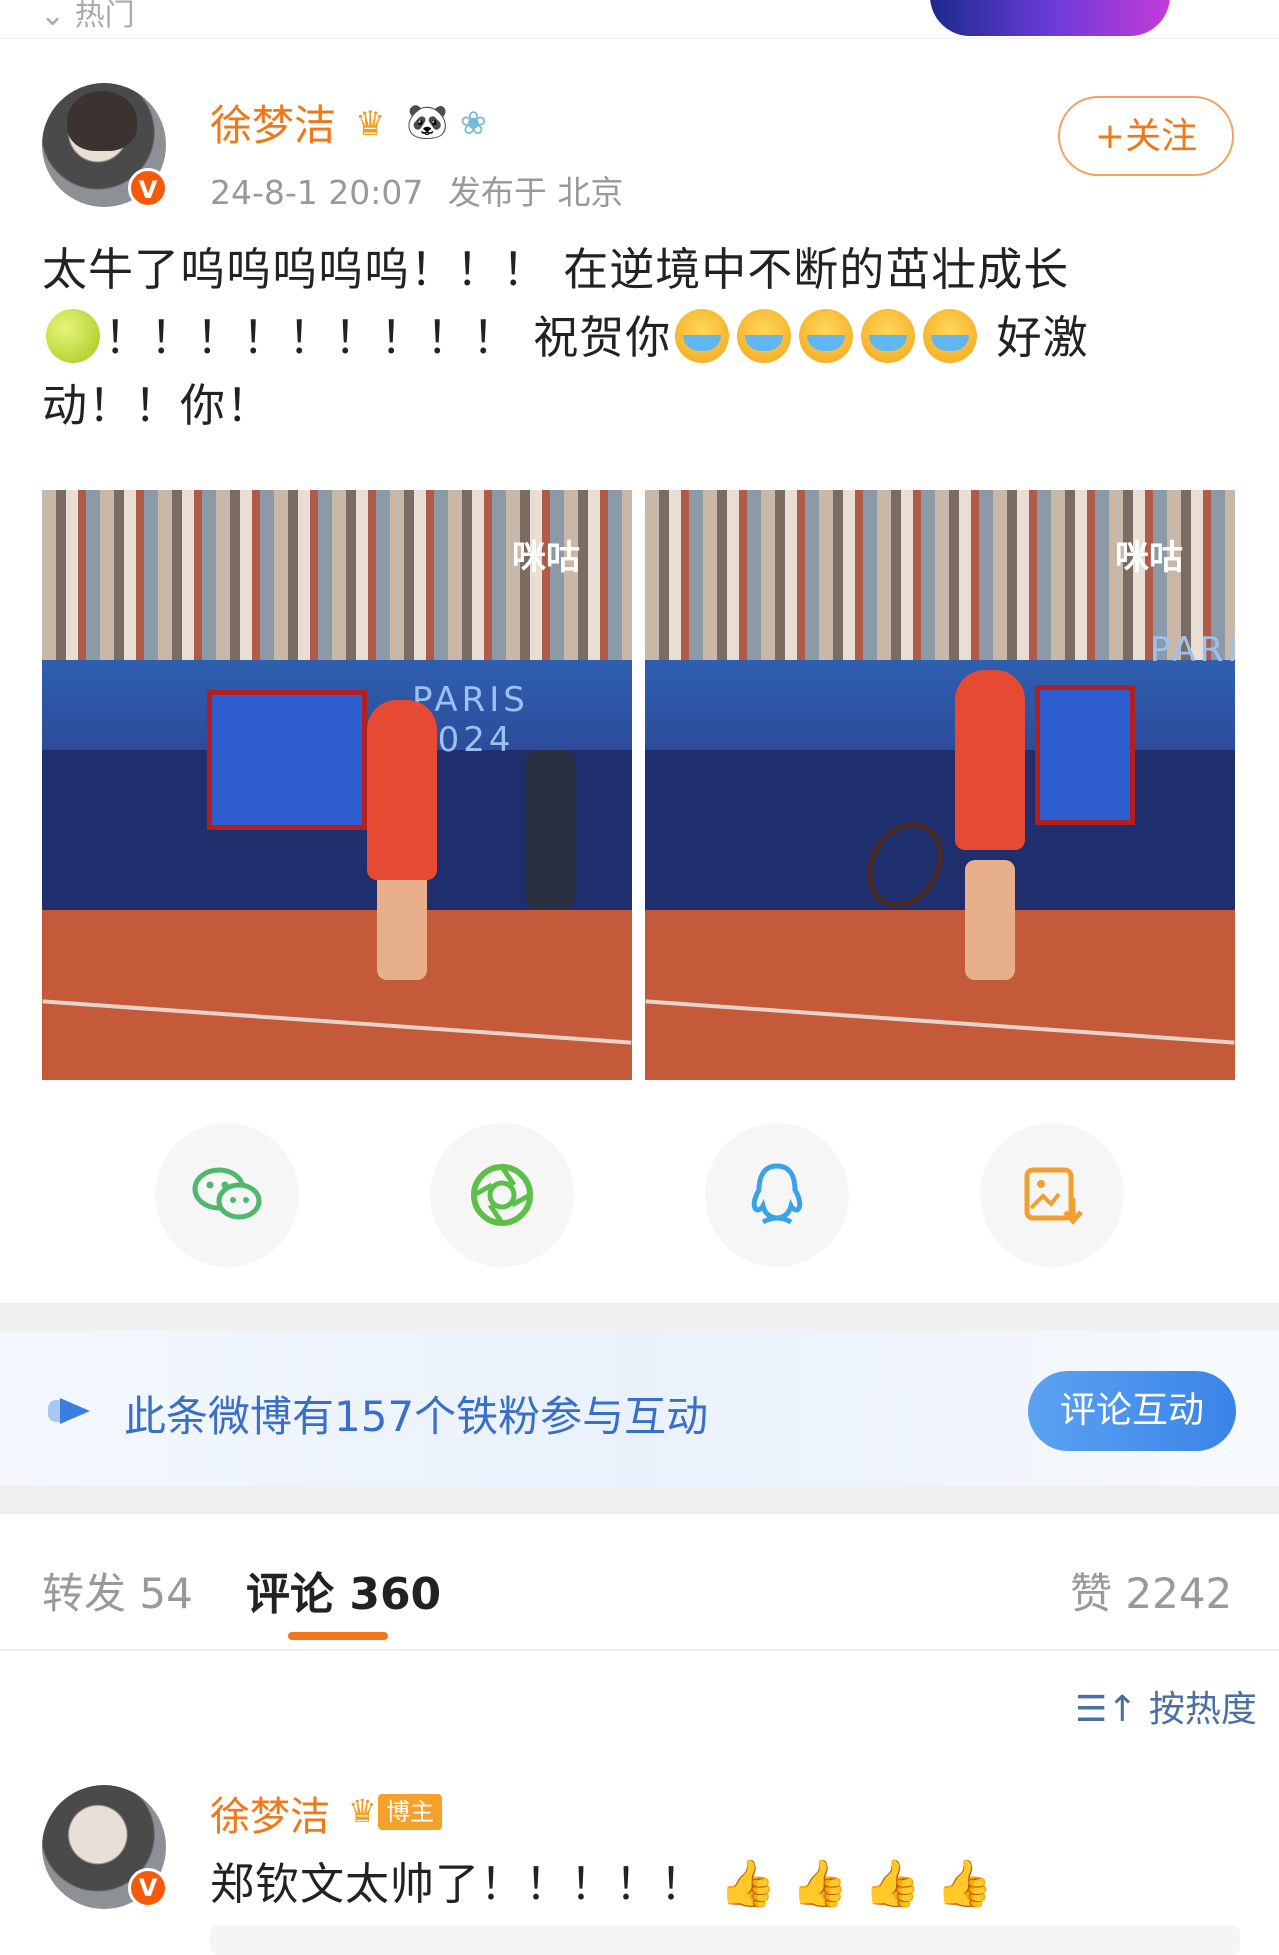 The image size is (1279, 1955). What do you see at coordinates (940, 785) in the screenshot?
I see `post-image-2: PARIS 咪咕` at bounding box center [940, 785].